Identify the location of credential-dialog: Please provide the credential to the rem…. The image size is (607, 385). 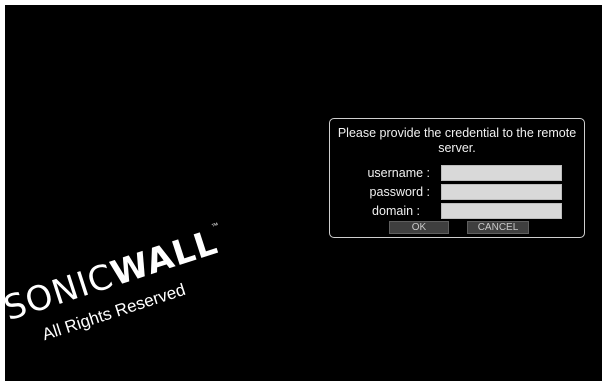
(457, 178).